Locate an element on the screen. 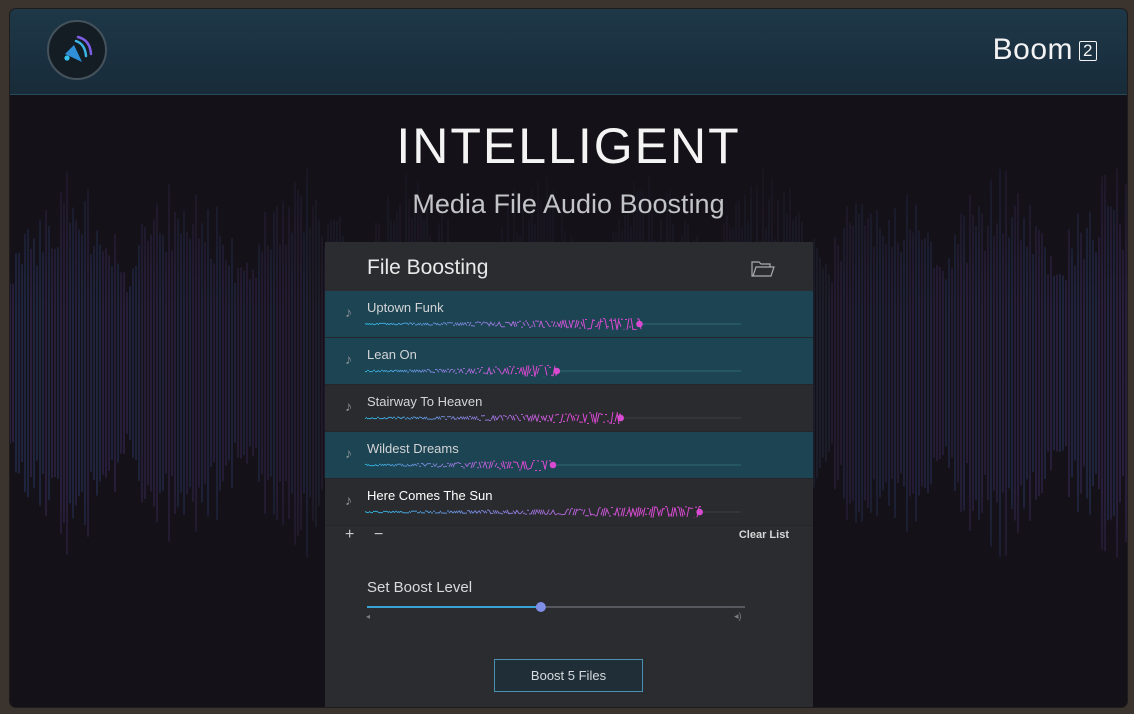 This screenshot has height=714, width=1134. list-item: ♪ Stairway To Heaven is located at coordinates (569, 408).